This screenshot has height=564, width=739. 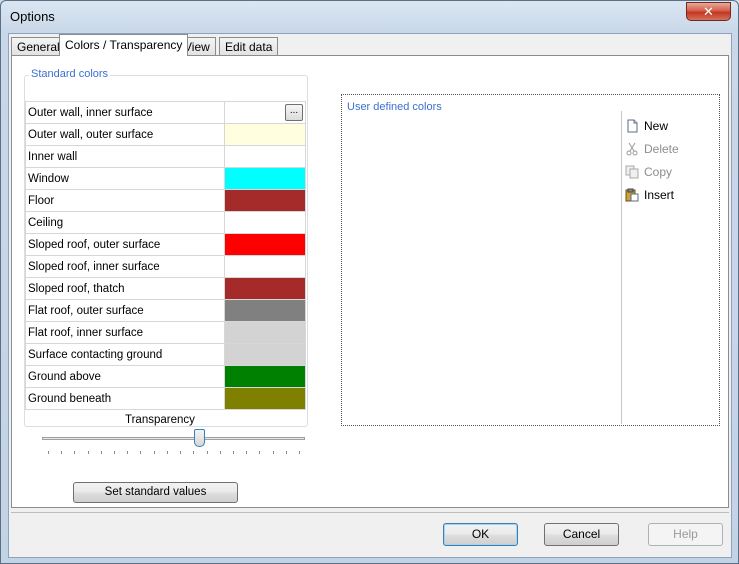 What do you see at coordinates (70, 74) in the screenshot?
I see `standard-colors-label: Standard colors` at bounding box center [70, 74].